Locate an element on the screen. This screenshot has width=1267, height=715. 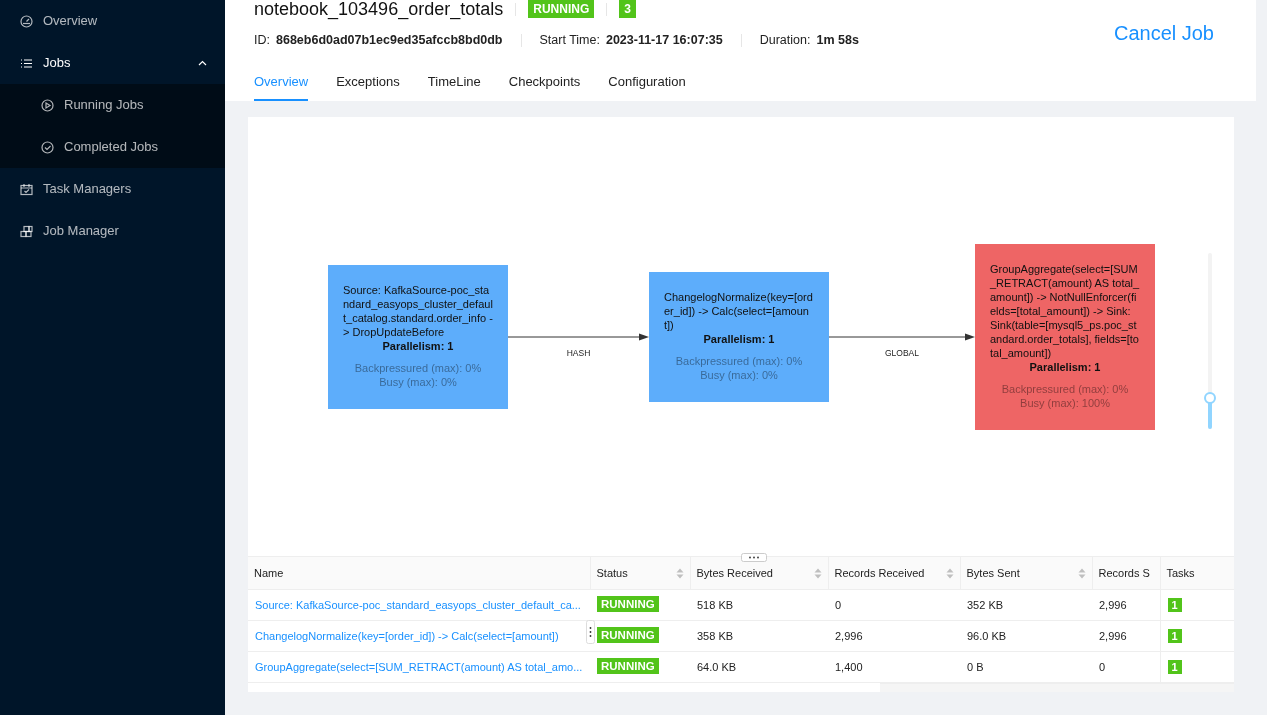
check-circle-icon is located at coordinates (47, 147).